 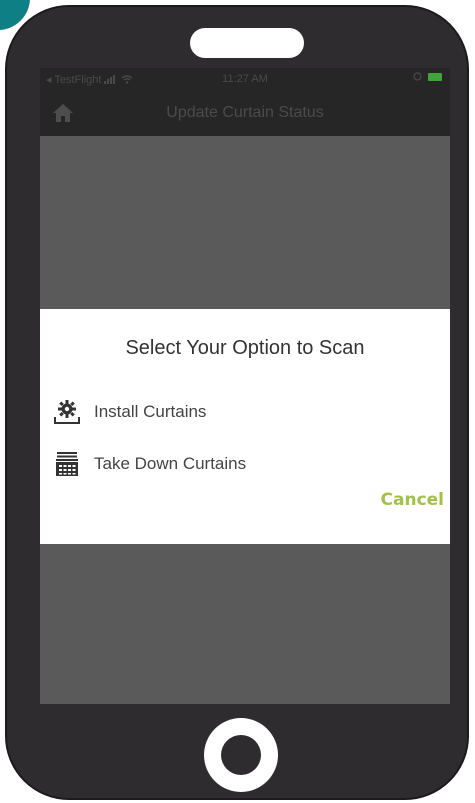 I want to click on page-title: Update Curtain Status, so click(x=245, y=112).